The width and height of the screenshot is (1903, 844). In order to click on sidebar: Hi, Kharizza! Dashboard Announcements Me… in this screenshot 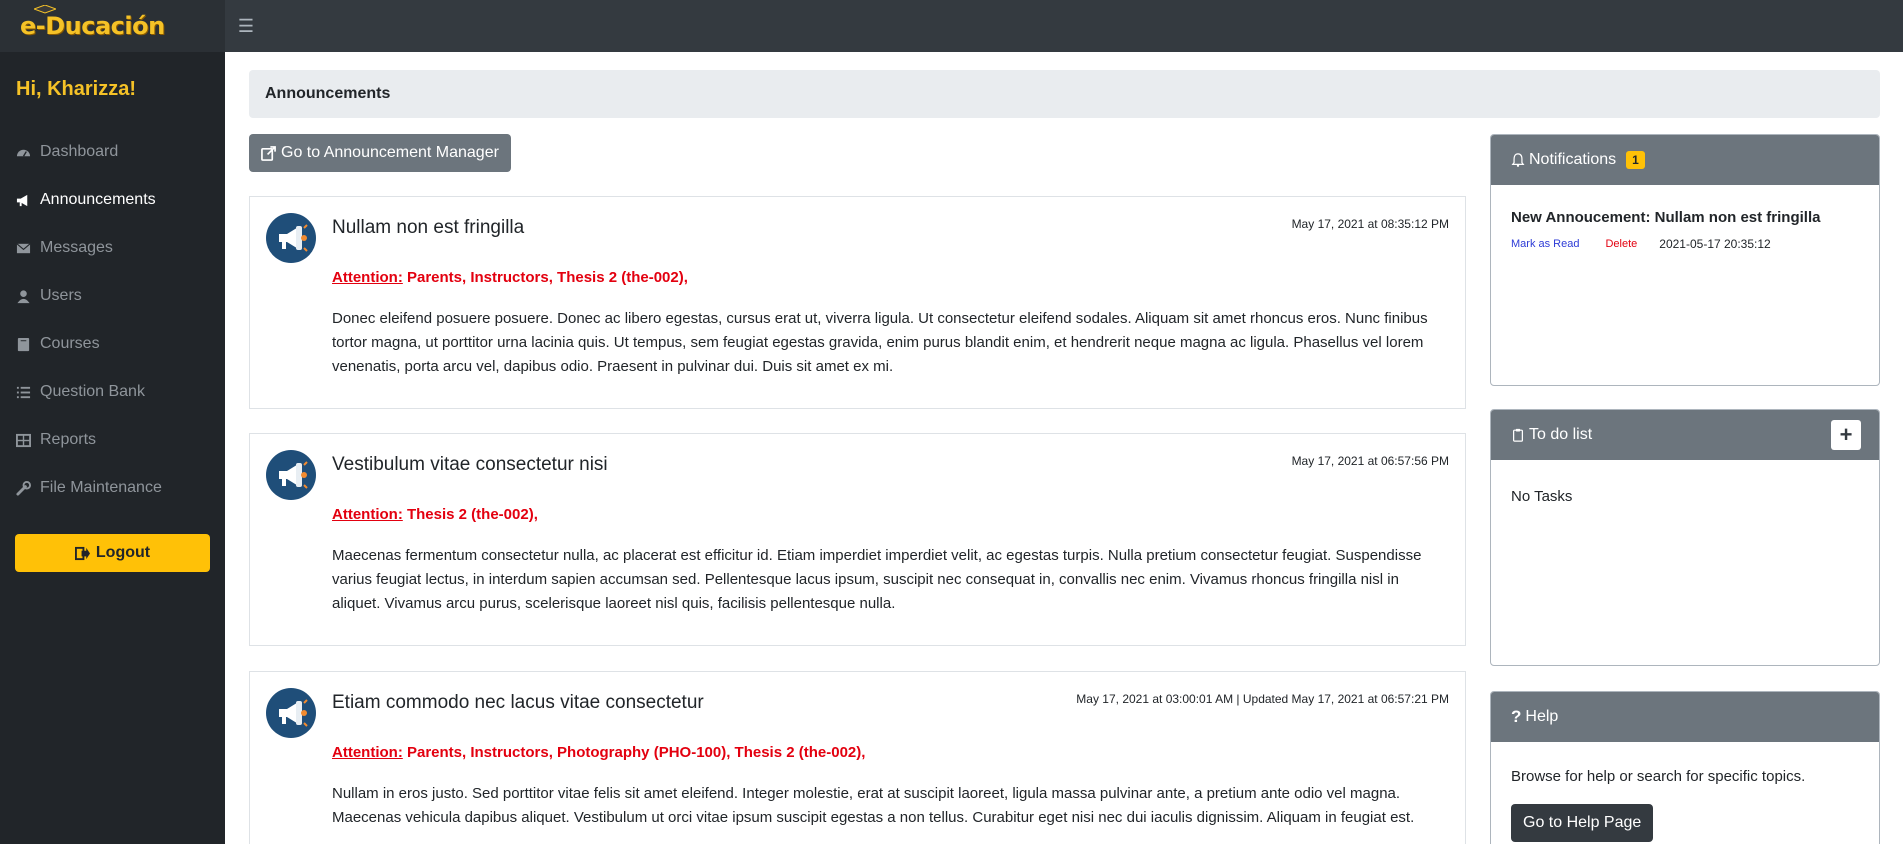, I will do `click(112, 448)`.